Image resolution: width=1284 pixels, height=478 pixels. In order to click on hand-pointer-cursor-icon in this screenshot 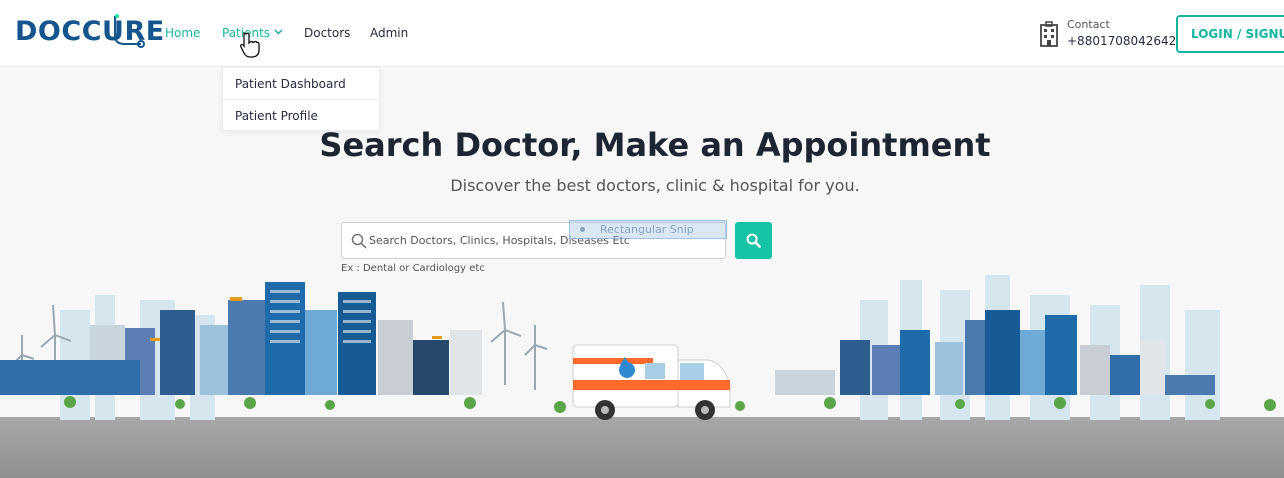, I will do `click(250, 45)`.